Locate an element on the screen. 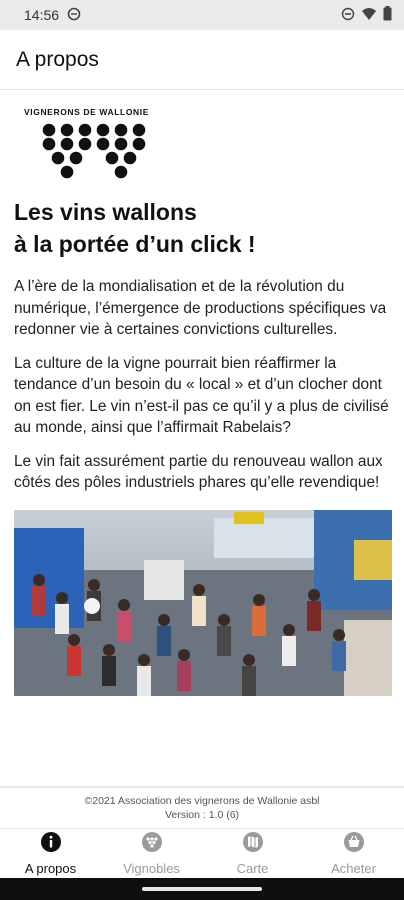  nav-item-carte: Carte is located at coordinates (252, 853).